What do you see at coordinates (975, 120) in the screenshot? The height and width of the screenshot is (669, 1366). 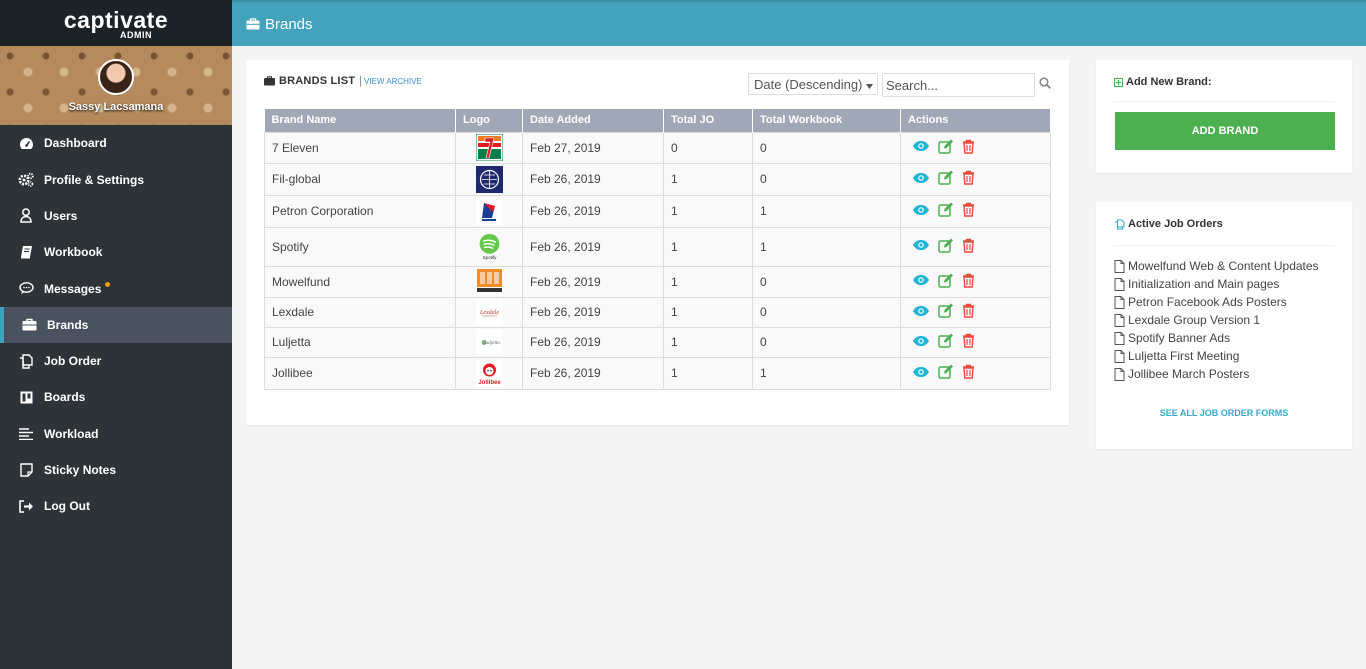 I see `column-header: Actions` at bounding box center [975, 120].